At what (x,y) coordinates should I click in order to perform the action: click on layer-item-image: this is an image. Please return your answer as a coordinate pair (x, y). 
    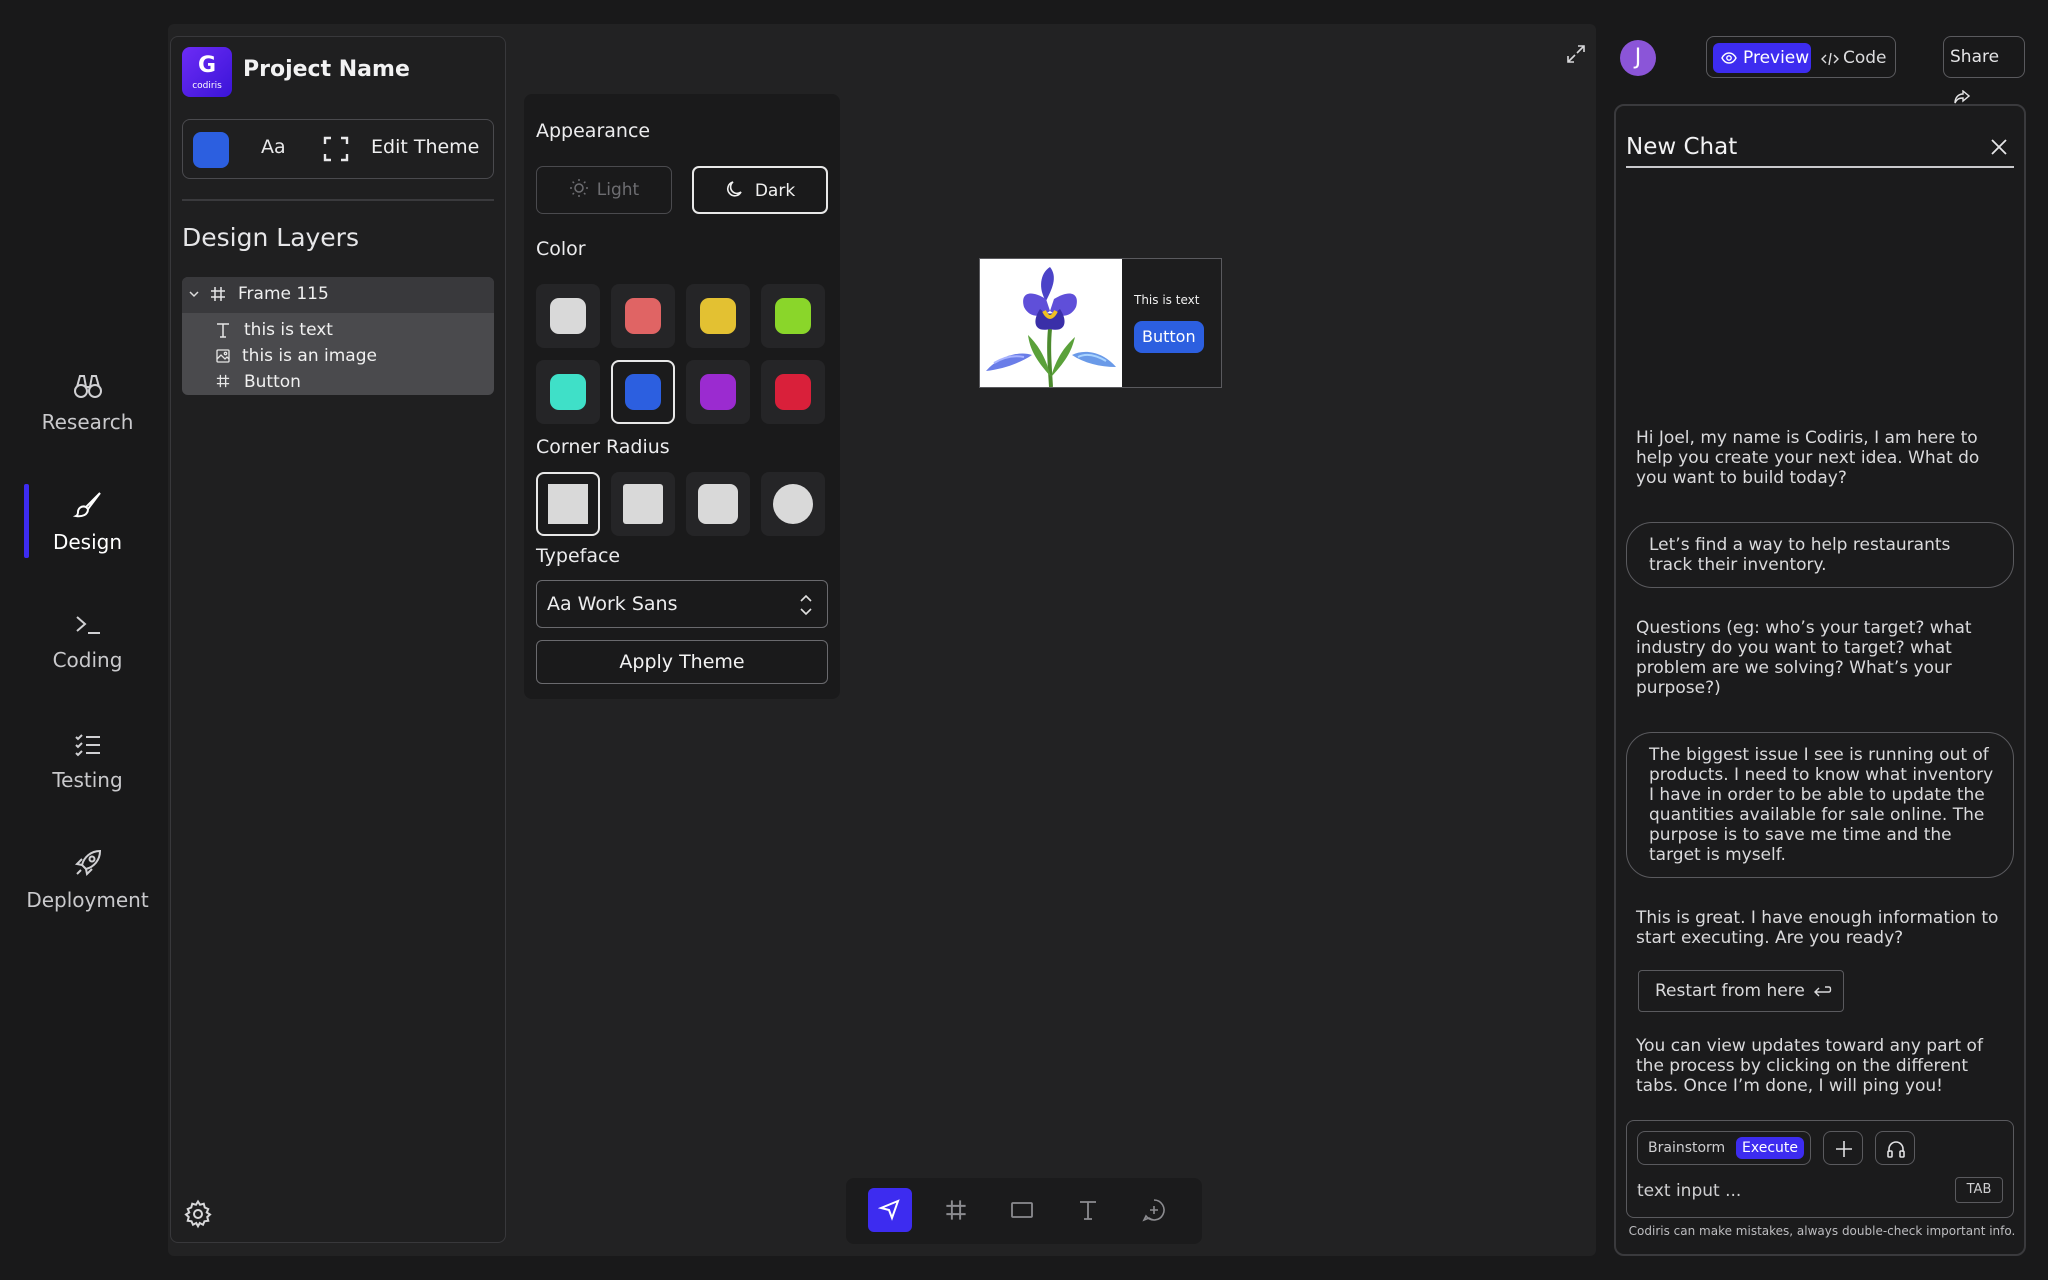
    Looking at the image, I should click on (296, 356).